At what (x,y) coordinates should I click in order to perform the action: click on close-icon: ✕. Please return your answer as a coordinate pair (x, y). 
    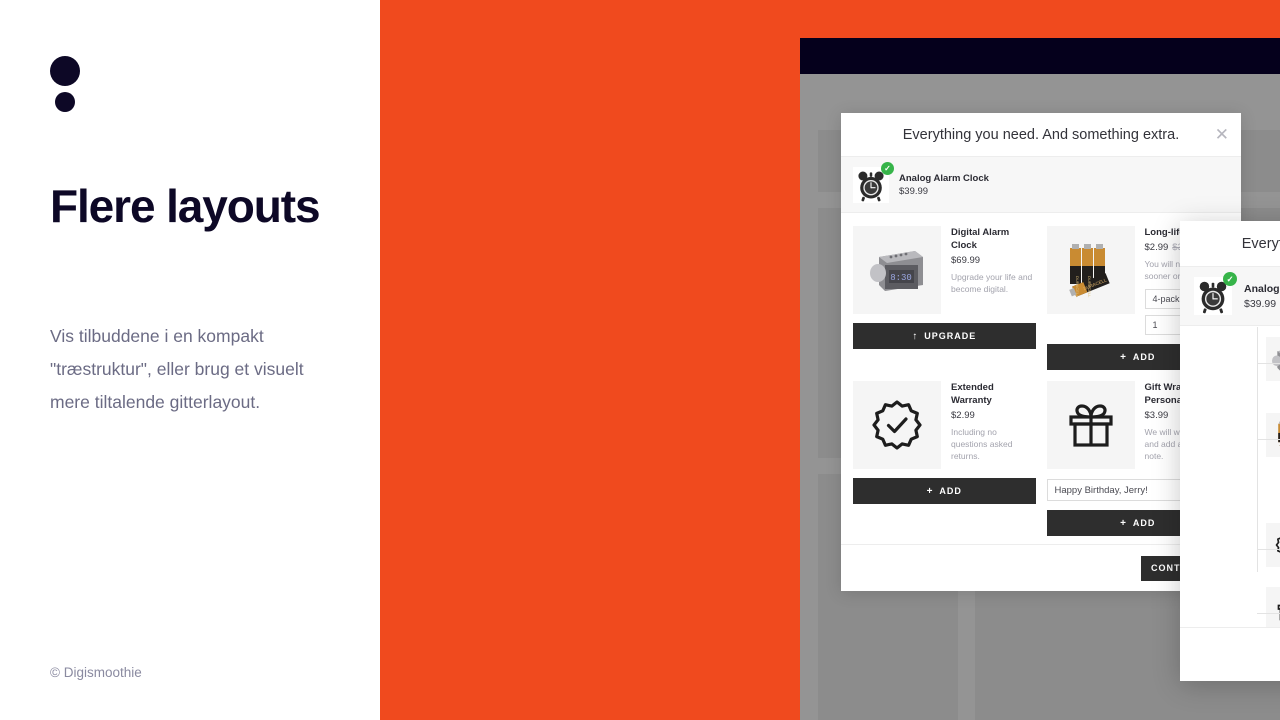
    Looking at the image, I should click on (1222, 134).